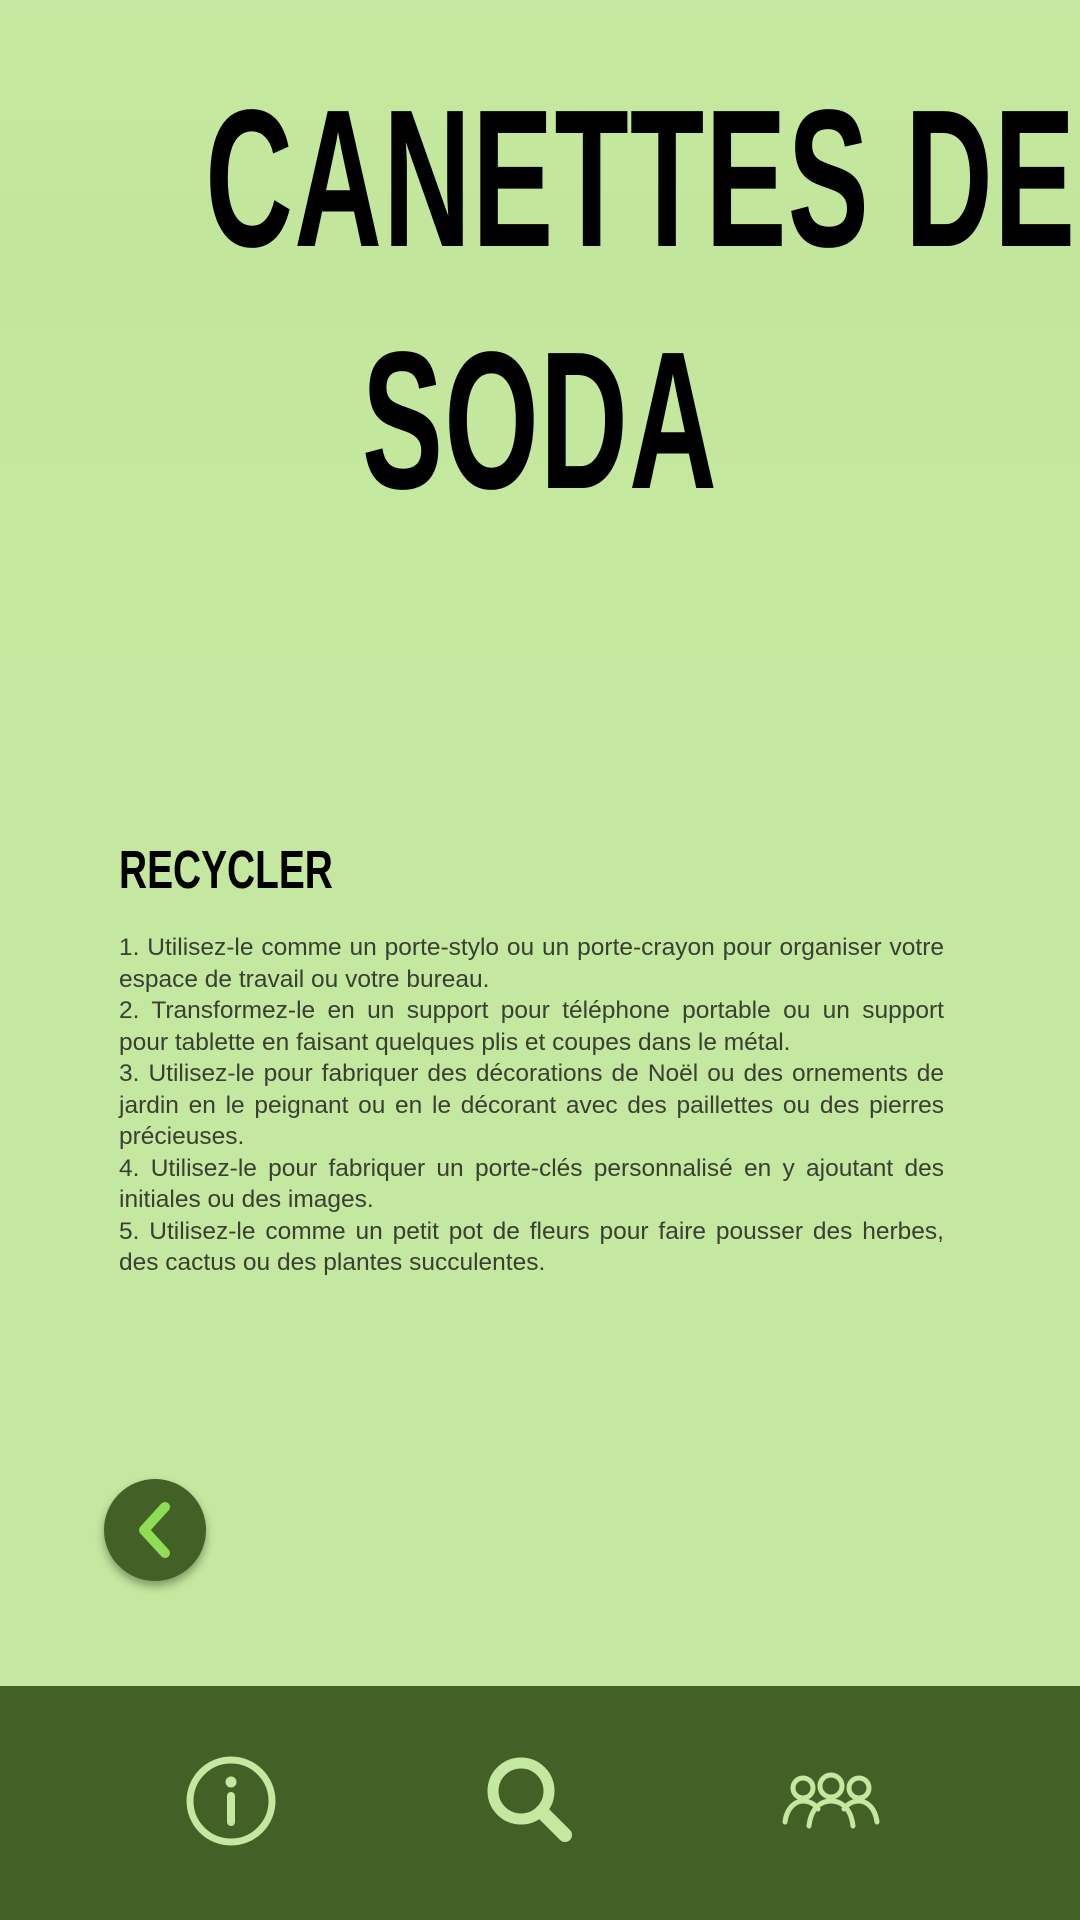  I want to click on info-icon, so click(231, 1801).